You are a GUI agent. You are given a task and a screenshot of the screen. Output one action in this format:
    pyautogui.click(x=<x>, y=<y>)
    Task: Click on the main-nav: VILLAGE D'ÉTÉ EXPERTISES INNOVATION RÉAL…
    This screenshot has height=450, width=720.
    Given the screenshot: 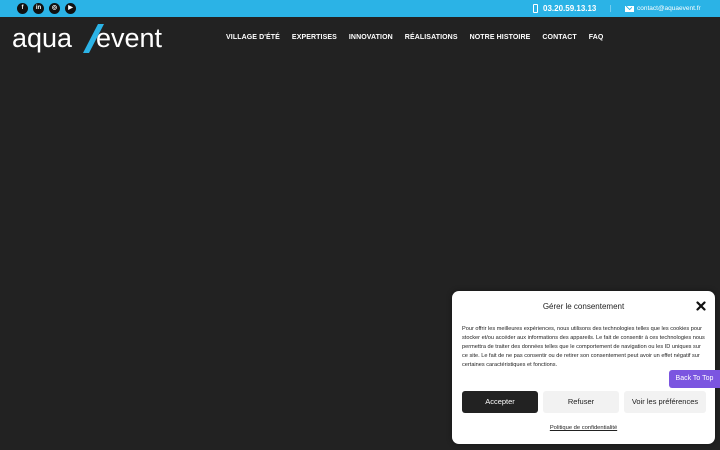 What is the action you would take?
    pyautogui.click(x=420, y=37)
    